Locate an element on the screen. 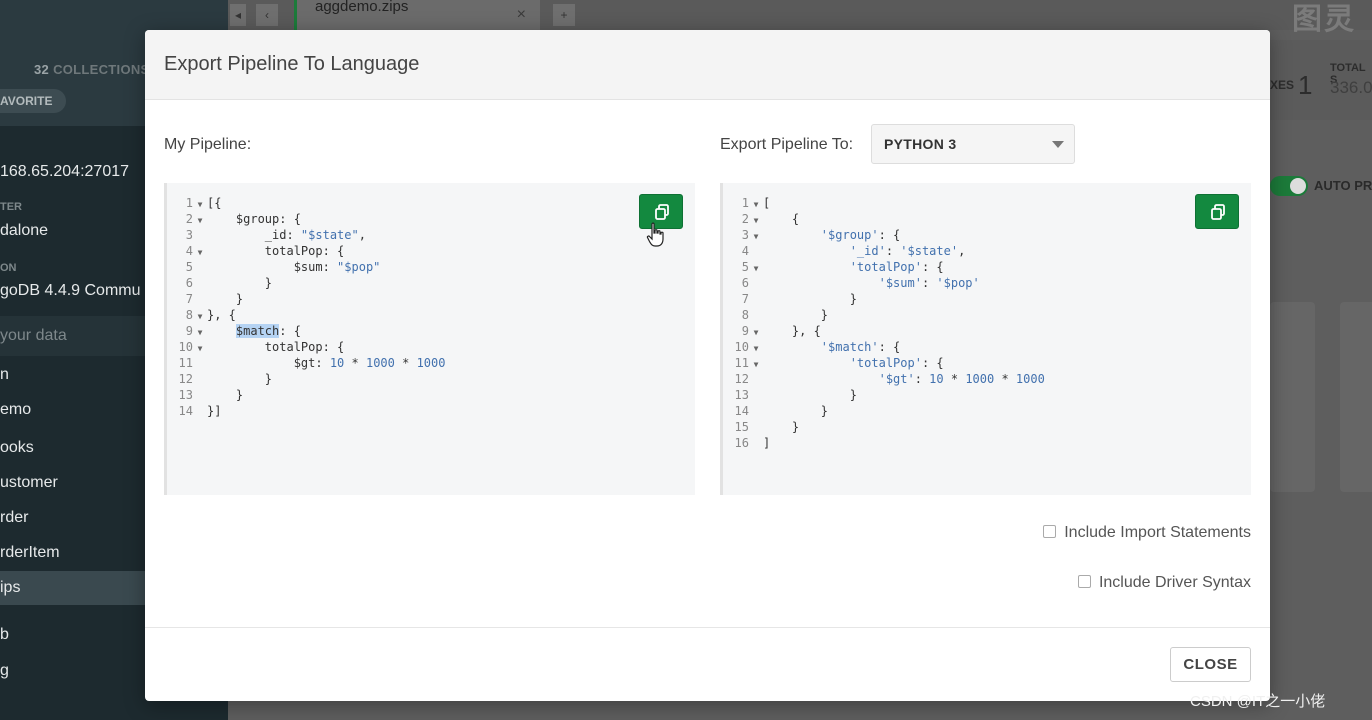  csdn-watermark: CSDN @IT之一小佬 is located at coordinates (1258, 701).